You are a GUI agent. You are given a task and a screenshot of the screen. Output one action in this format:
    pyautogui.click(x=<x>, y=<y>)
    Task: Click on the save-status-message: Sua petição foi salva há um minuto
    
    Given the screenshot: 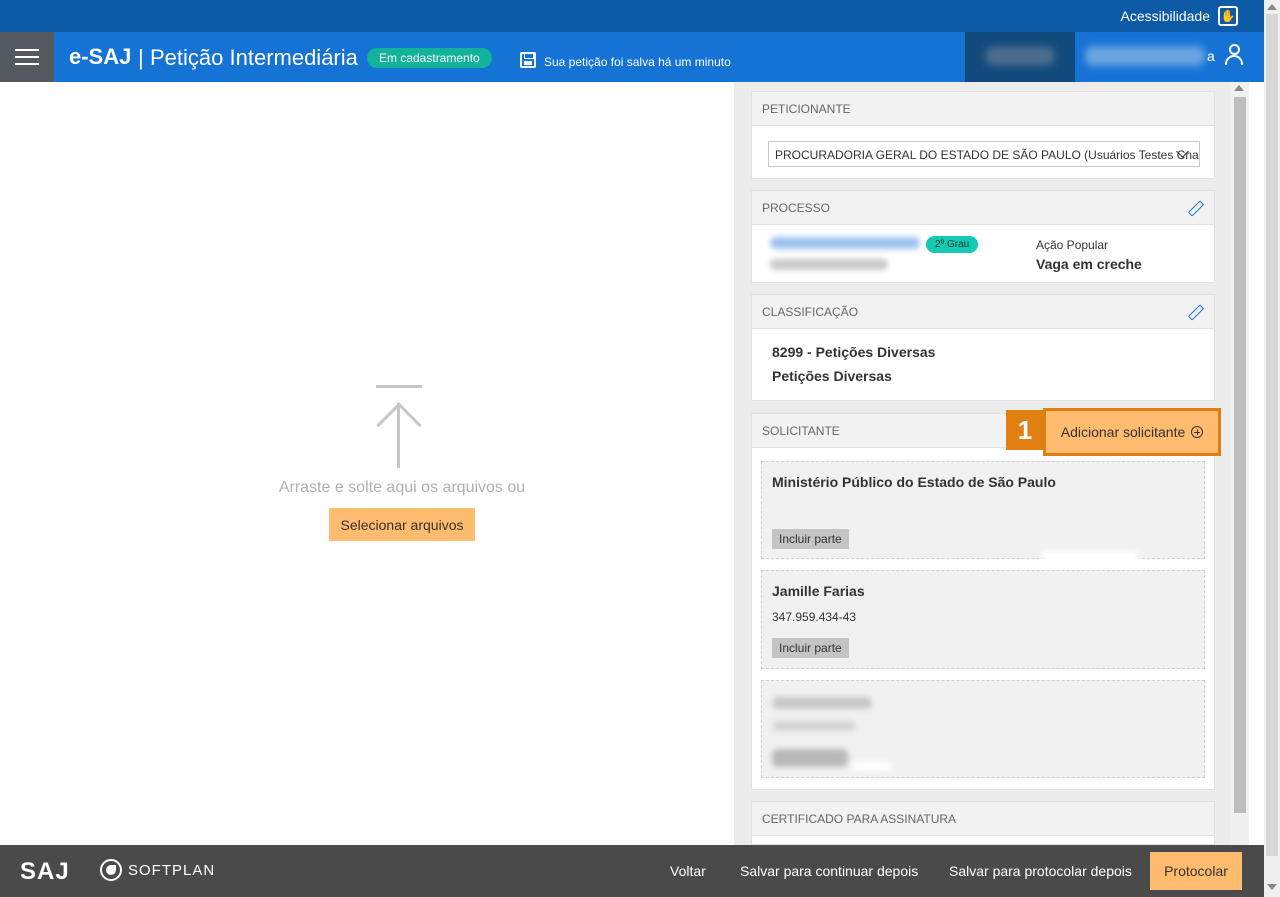 What is the action you would take?
    pyautogui.click(x=637, y=62)
    